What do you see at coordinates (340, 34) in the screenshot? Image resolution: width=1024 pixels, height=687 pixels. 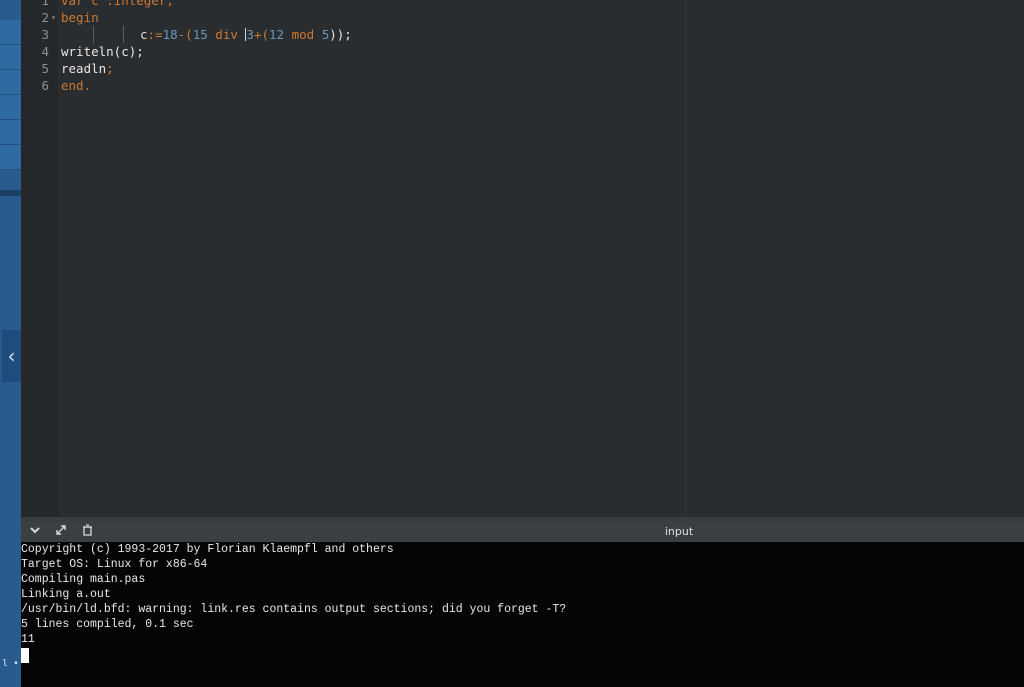 I see `code-token: ));` at bounding box center [340, 34].